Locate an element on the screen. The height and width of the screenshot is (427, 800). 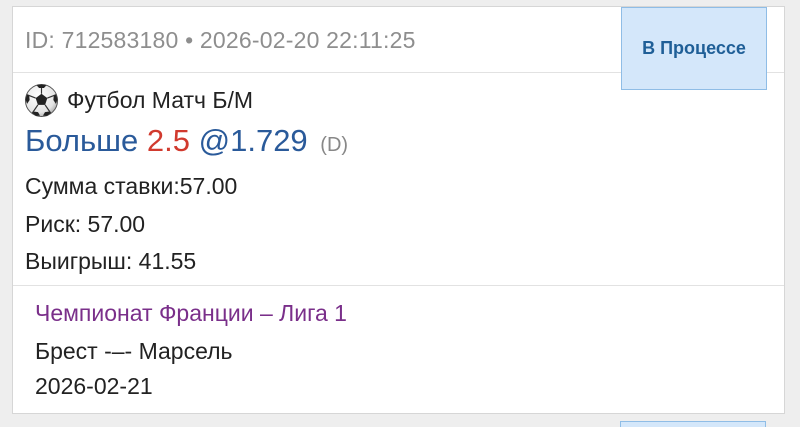
risk-amount: Риск: 57.00 is located at coordinates (85, 224).